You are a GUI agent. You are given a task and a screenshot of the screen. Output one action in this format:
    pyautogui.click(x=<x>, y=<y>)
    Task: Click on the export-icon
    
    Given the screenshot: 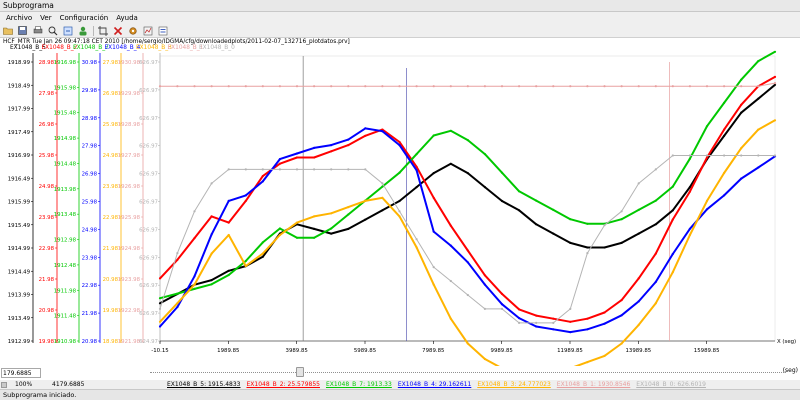 What is the action you would take?
    pyautogui.click(x=147, y=30)
    